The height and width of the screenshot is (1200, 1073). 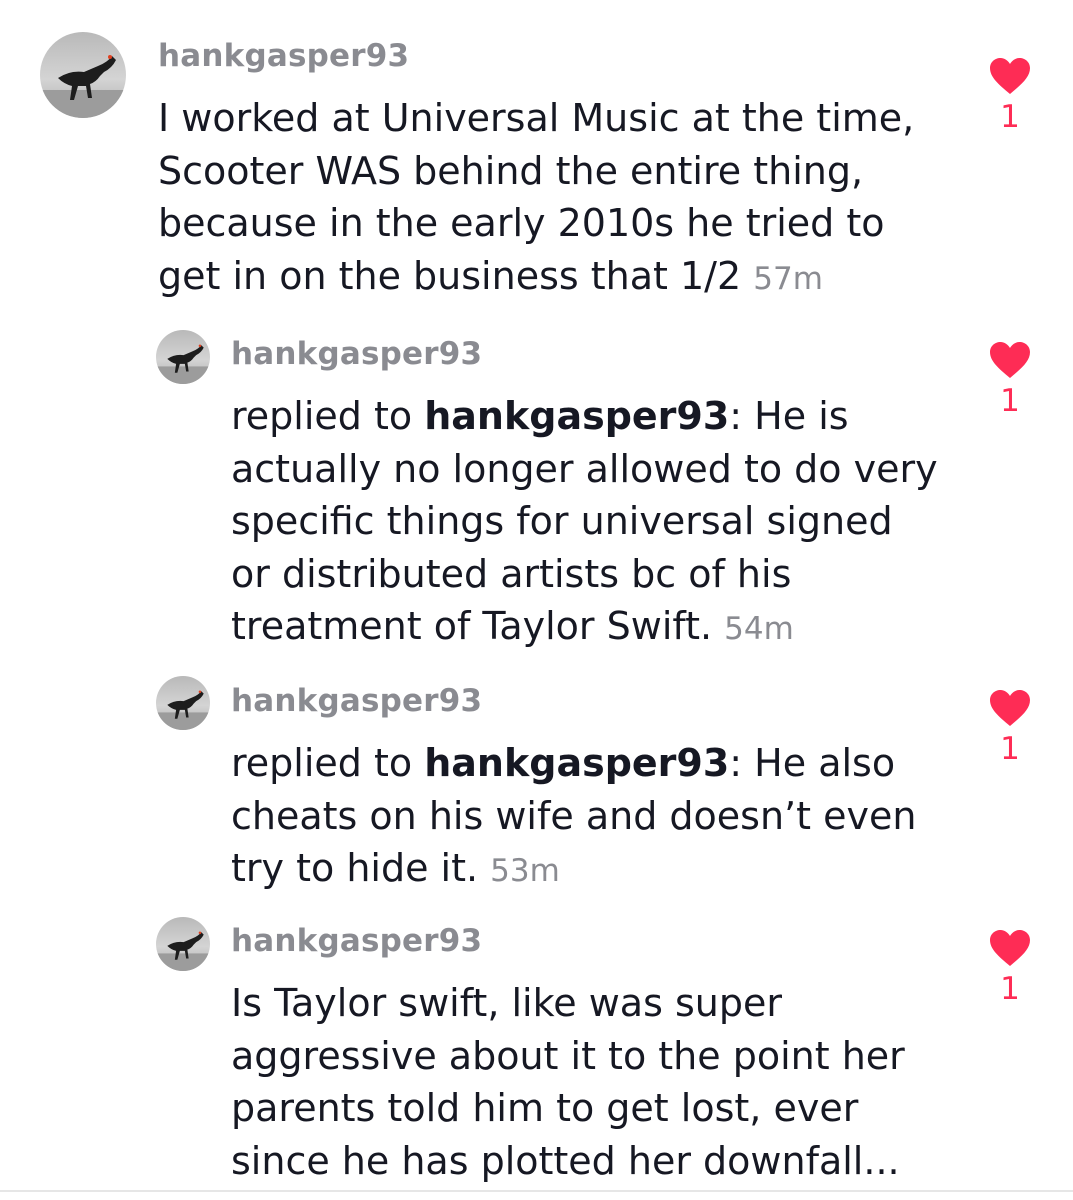 What do you see at coordinates (525, 871) in the screenshot?
I see `comment-timestamp: 53m` at bounding box center [525, 871].